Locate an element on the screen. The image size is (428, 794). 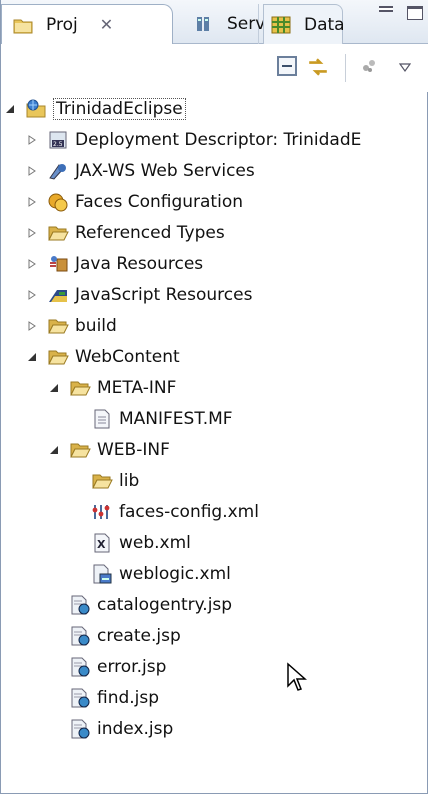
tree-item-weblogic-xml: weblogic.xml is located at coordinates (161, 574).